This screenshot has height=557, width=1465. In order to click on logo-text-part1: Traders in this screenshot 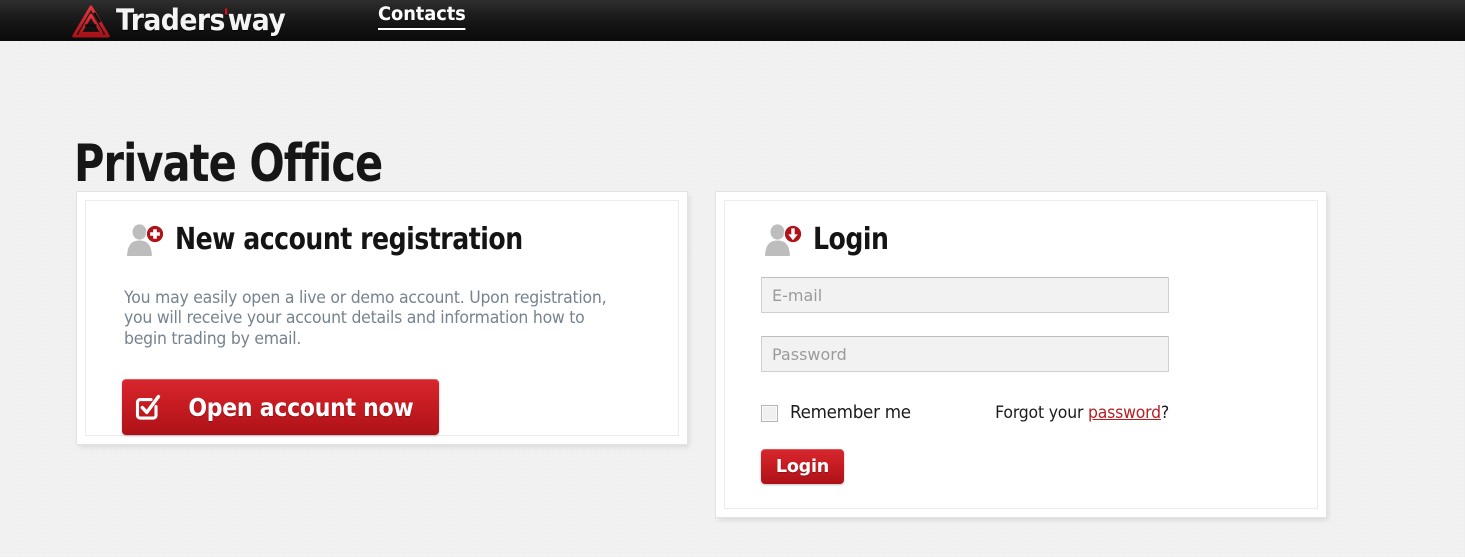, I will do `click(170, 20)`.